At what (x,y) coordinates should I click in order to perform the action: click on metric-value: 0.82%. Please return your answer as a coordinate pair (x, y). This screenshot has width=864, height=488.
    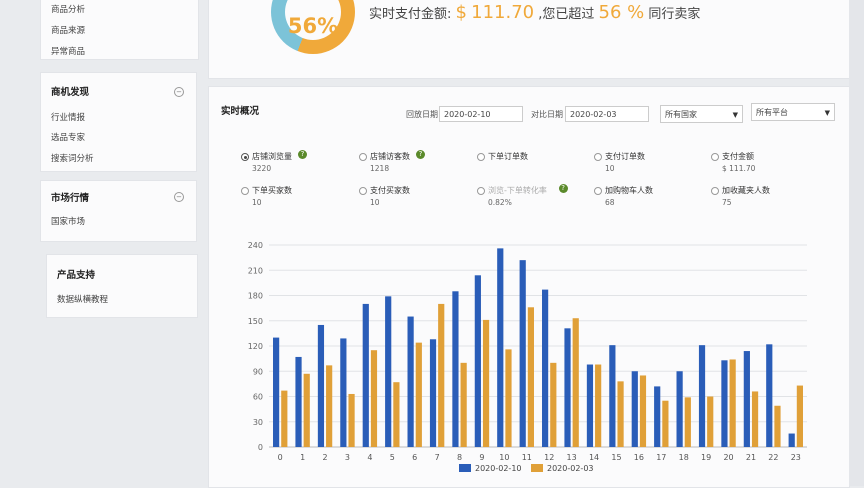
    Looking at the image, I should click on (500, 202).